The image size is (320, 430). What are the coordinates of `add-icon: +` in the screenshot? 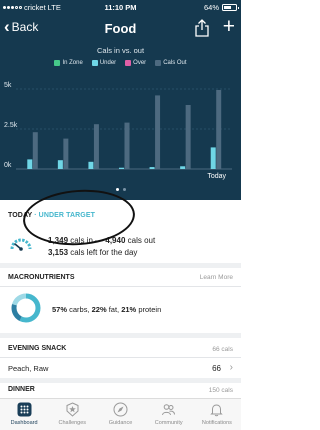 It's located at (229, 27).